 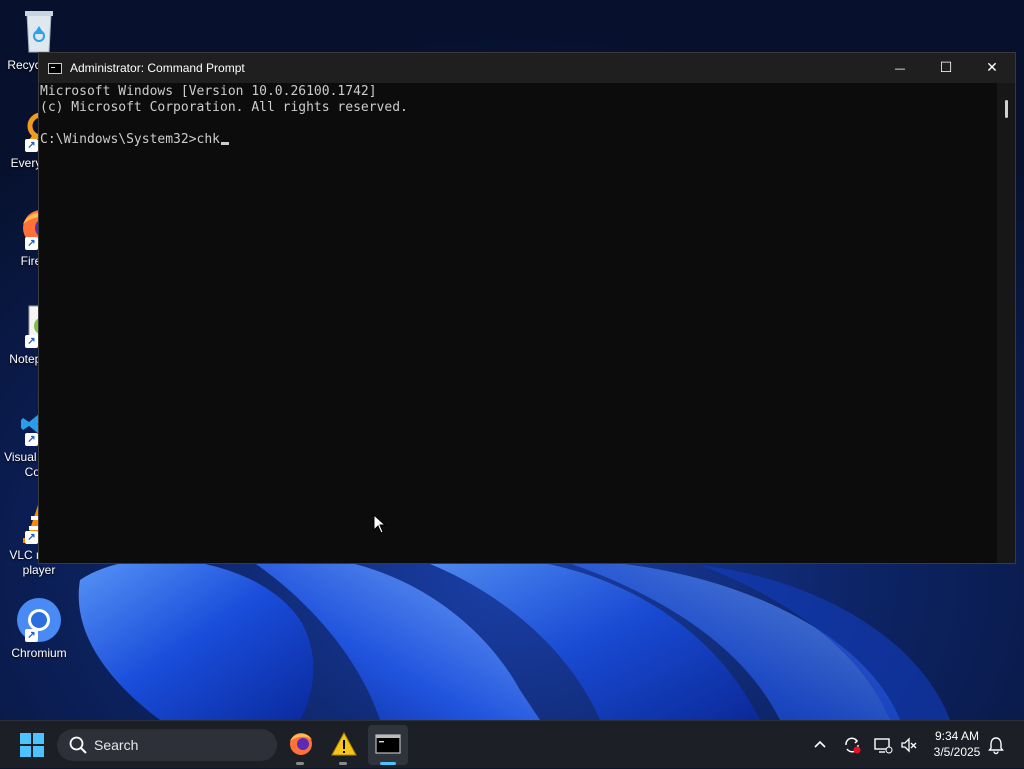 I want to click on window-title: Administrator: Command Prompt, so click(x=157, y=68).